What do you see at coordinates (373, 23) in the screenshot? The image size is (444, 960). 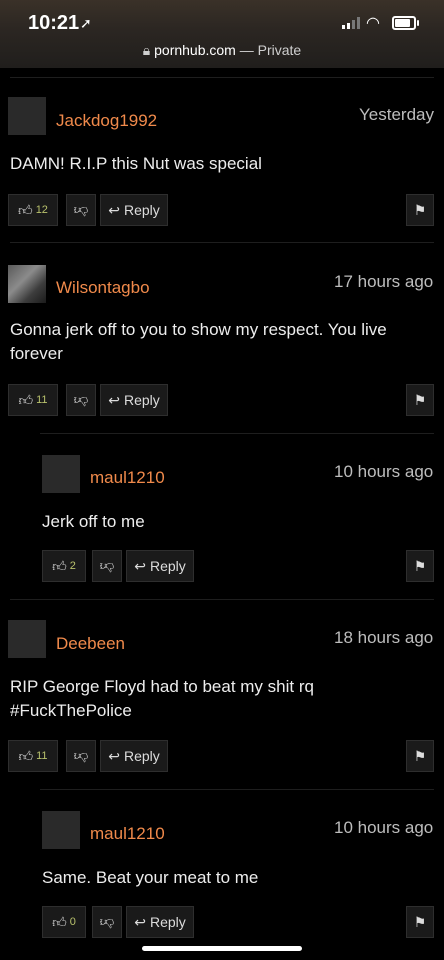 I see `wifi-icon: ◠` at bounding box center [373, 23].